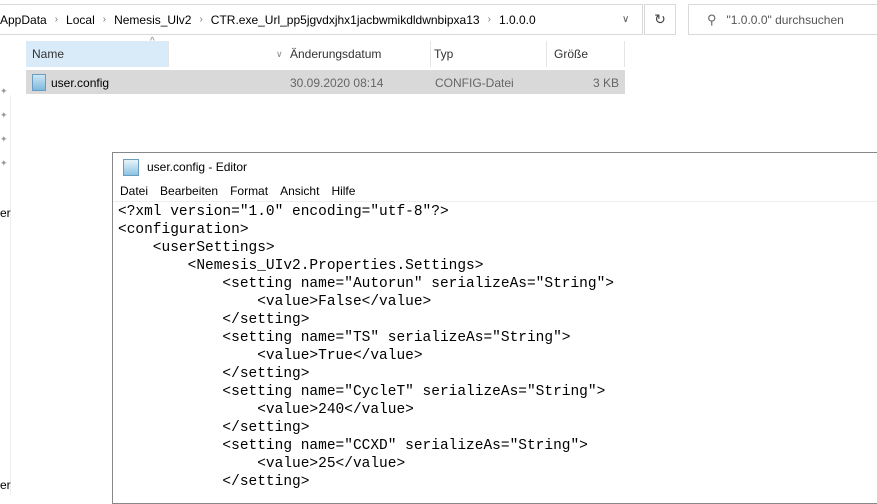 The width and height of the screenshot is (877, 504). Describe the element at coordinates (605, 83) in the screenshot. I see `file-size: 3 KB` at that location.